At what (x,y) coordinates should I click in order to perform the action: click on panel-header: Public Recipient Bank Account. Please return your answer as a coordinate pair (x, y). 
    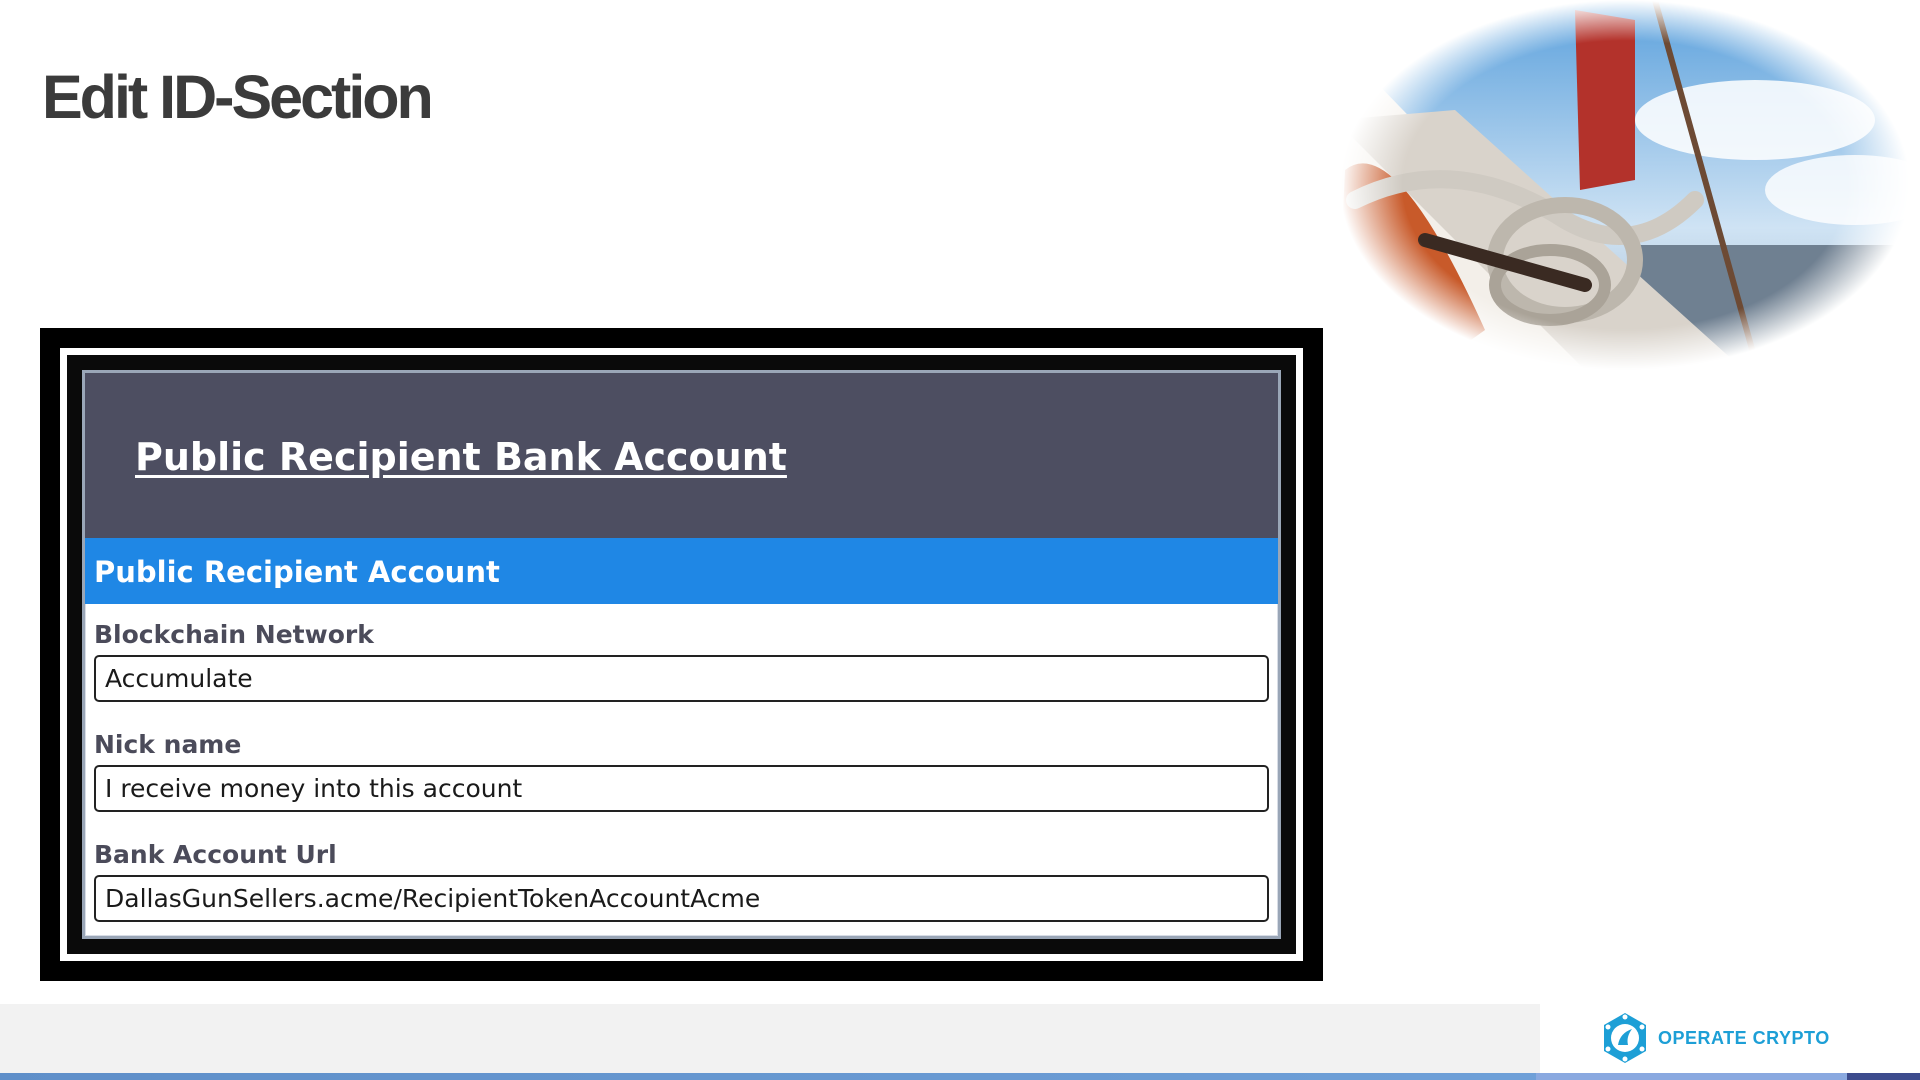
    Looking at the image, I should click on (681, 455).